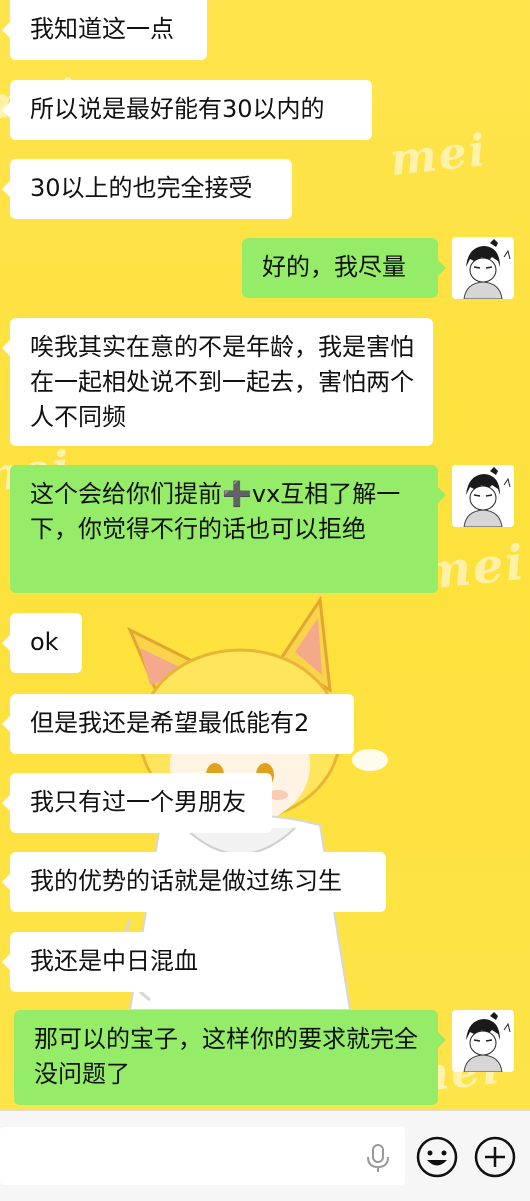  What do you see at coordinates (186, 881) in the screenshot?
I see `message-text: 我的优势的话就是做过练习生` at bounding box center [186, 881].